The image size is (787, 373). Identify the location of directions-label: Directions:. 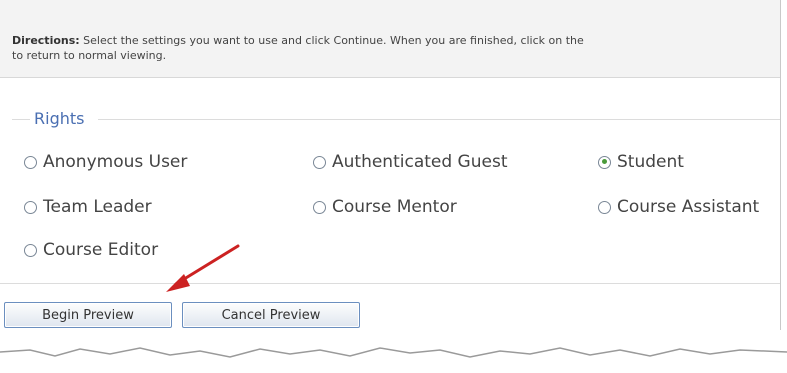
(46, 40).